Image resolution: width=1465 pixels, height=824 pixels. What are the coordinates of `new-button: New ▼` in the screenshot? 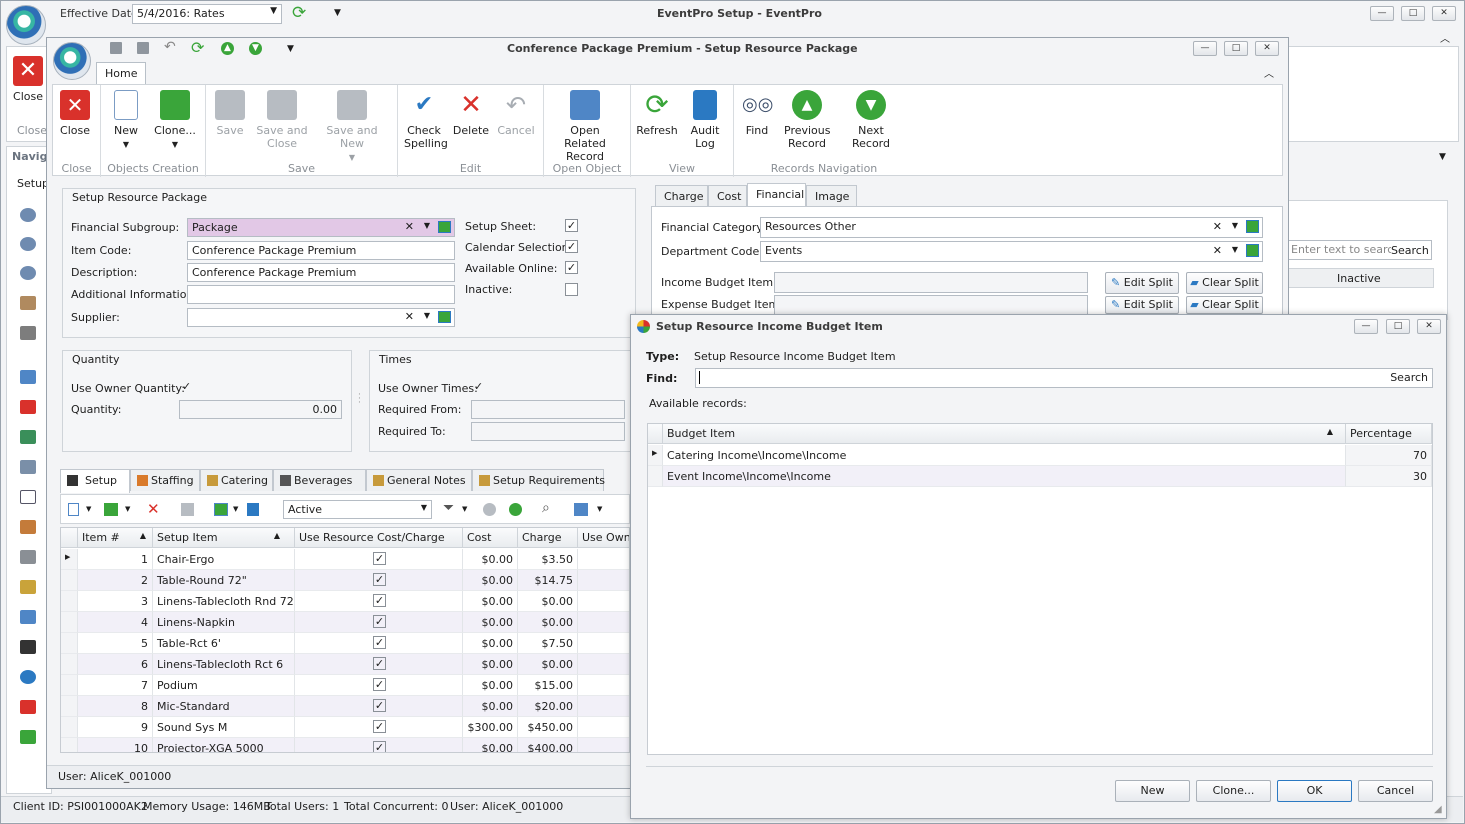 It's located at (126, 120).